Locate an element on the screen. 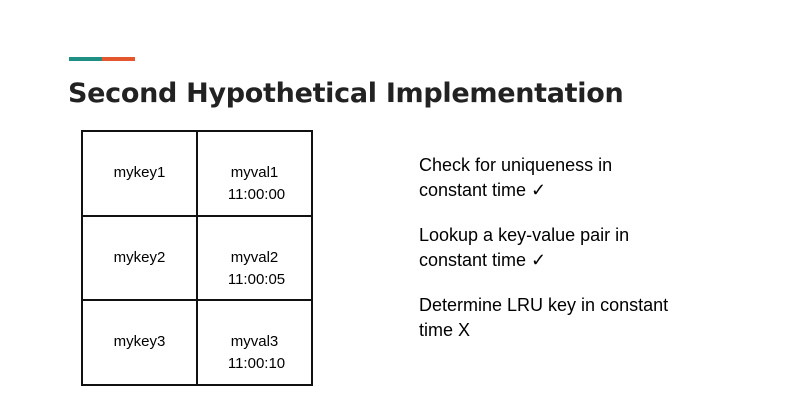 Image resolution: width=797 pixels, height=403 pixels. timestamp-text: 11:00:00 is located at coordinates (256, 194).